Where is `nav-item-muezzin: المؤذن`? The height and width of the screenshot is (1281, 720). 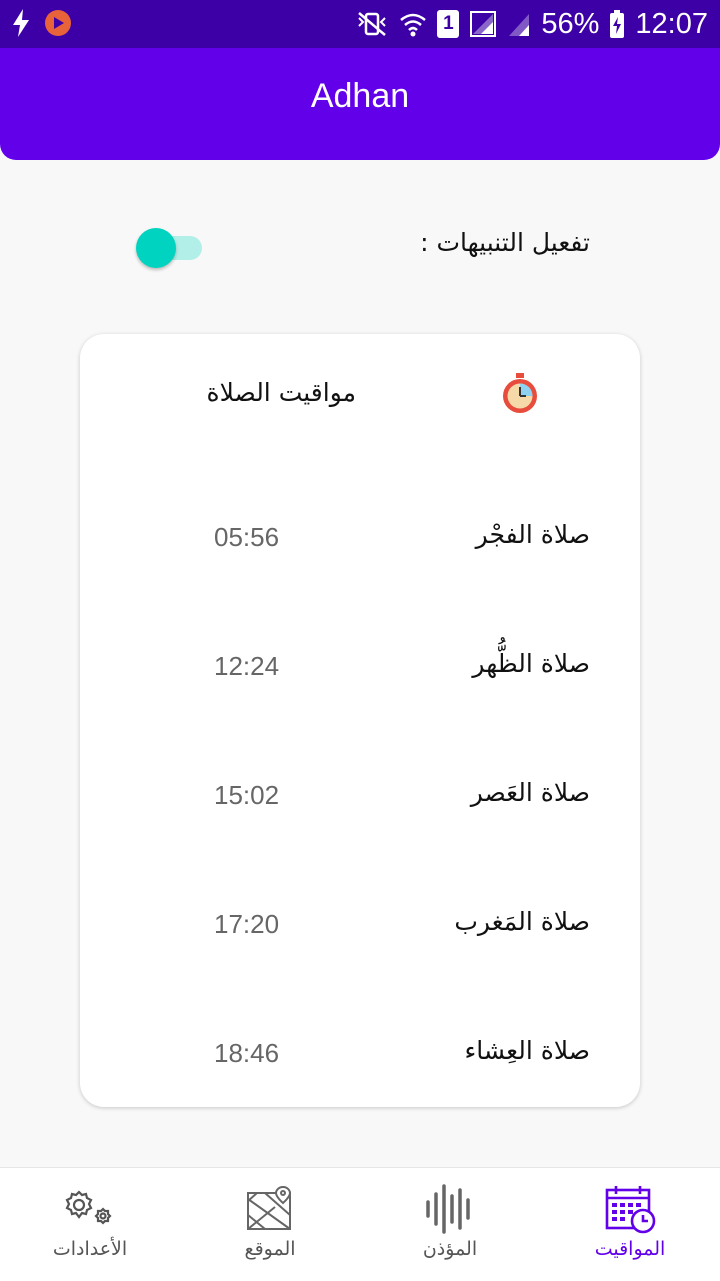 nav-item-muezzin: المؤذن is located at coordinates (450, 1224).